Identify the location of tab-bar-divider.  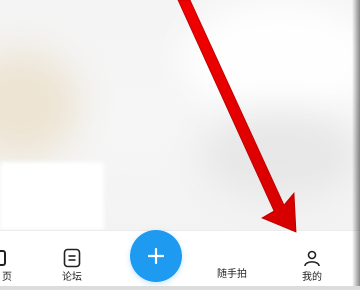
(180, 230).